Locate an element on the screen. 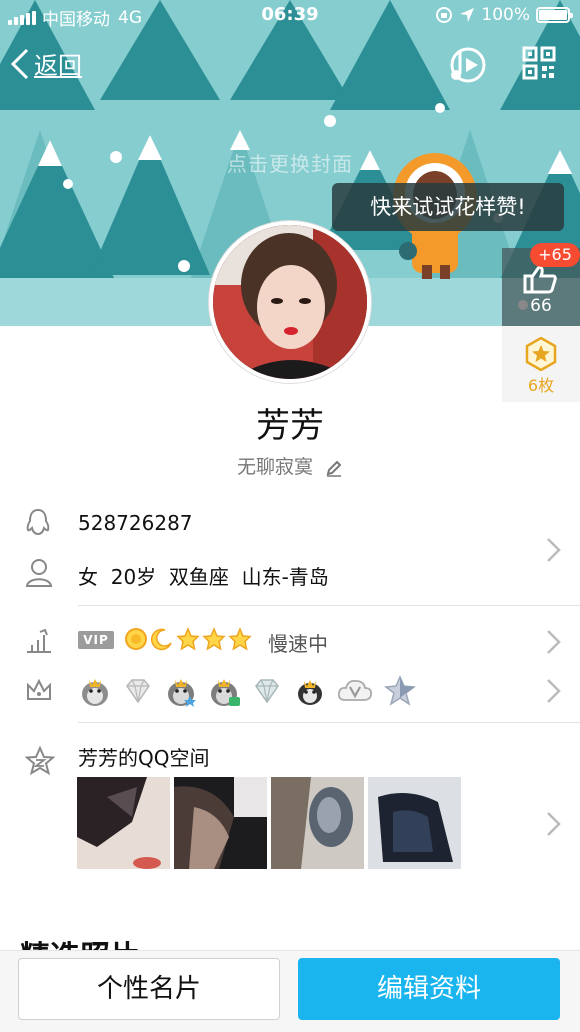 Image resolution: width=580 pixels, height=1032 pixels. like-count: 66 is located at coordinates (541, 306).